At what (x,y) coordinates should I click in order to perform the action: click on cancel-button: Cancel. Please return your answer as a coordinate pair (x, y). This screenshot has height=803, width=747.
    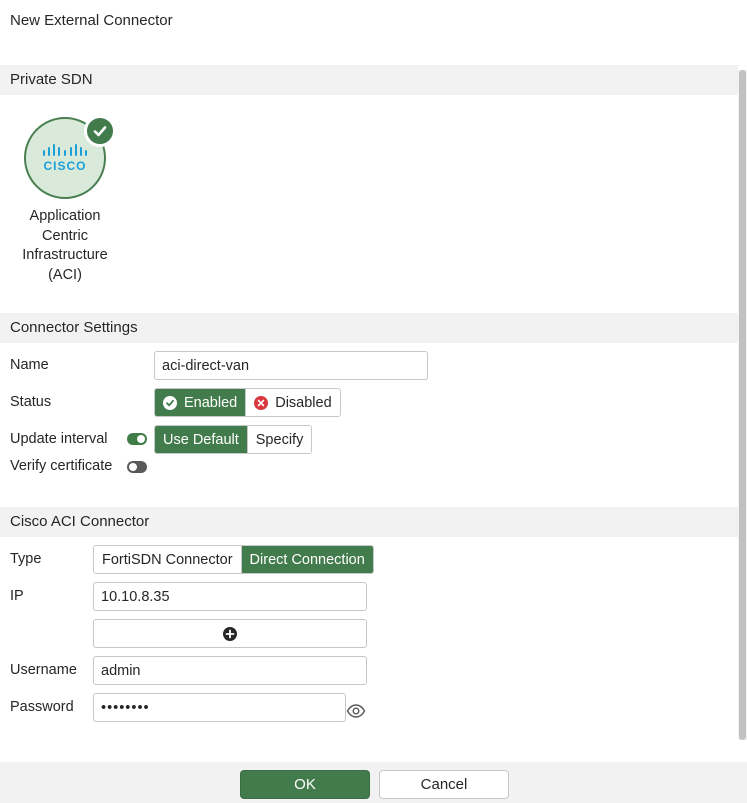
    Looking at the image, I should click on (444, 784).